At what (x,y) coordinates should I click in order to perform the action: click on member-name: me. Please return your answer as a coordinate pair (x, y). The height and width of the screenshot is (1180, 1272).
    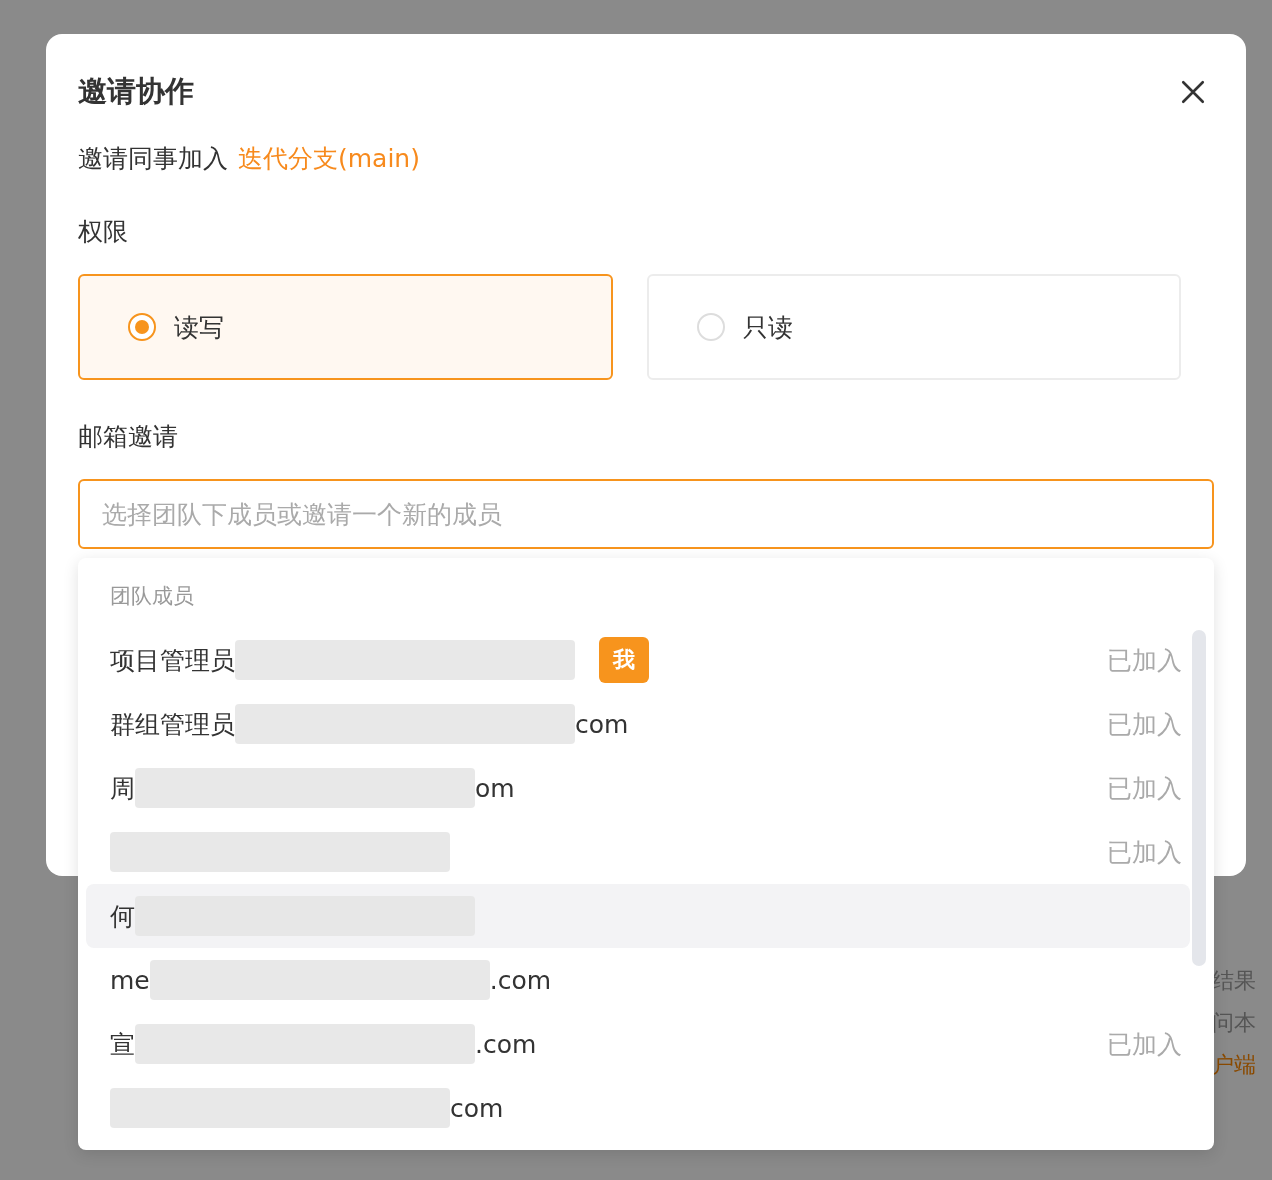
    Looking at the image, I should click on (130, 980).